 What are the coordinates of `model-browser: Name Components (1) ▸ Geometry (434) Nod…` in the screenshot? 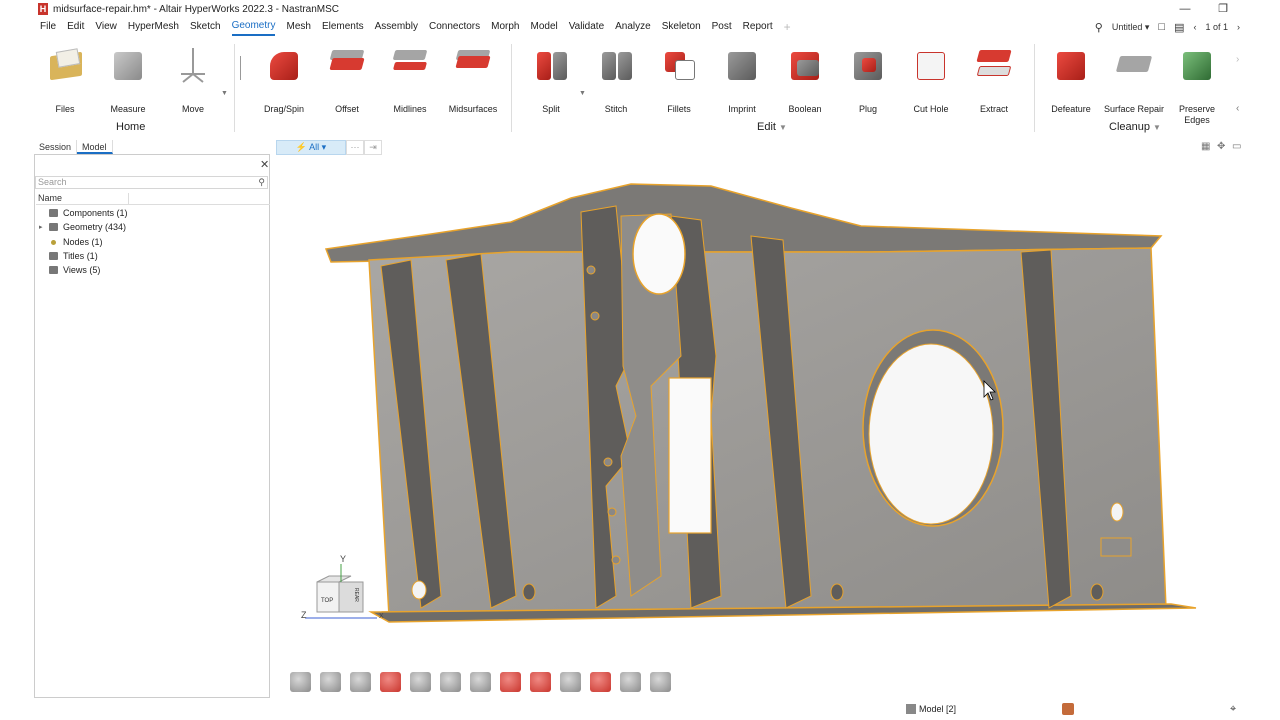 It's located at (152, 426).